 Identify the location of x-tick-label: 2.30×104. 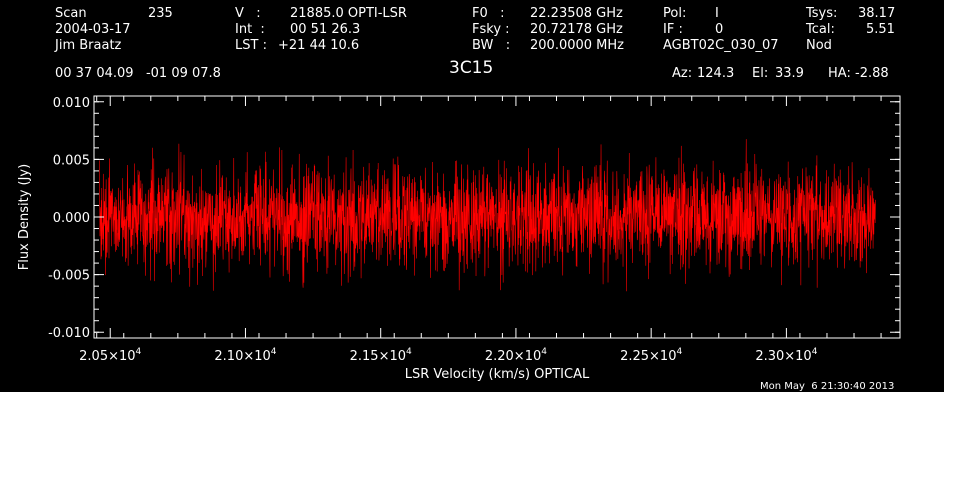
(786, 355).